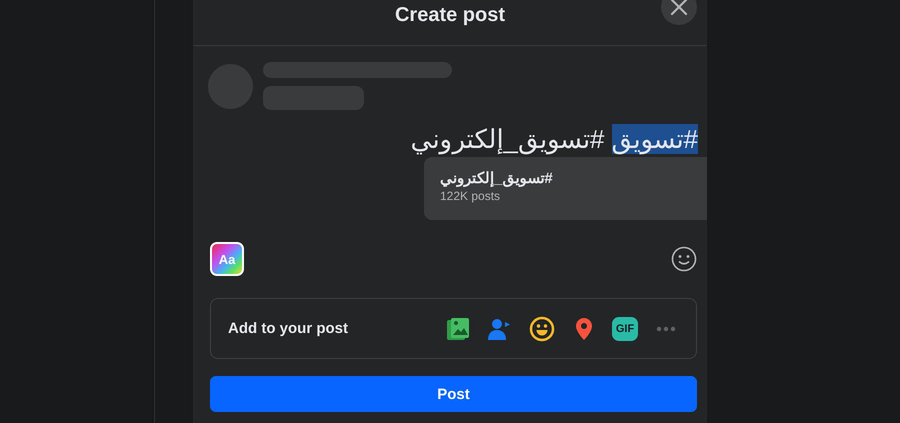 The image size is (900, 423). I want to click on close-icon, so click(679, 8).